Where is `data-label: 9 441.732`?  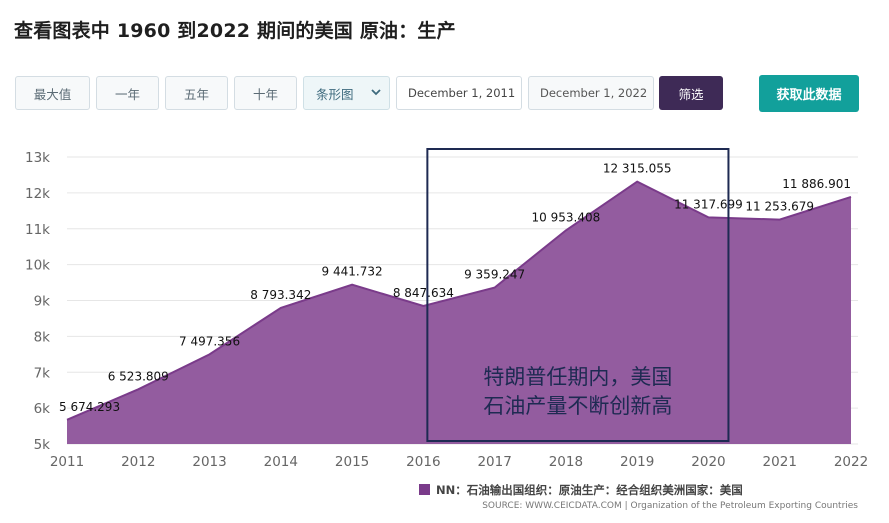
data-label: 9 441.732 is located at coordinates (352, 272).